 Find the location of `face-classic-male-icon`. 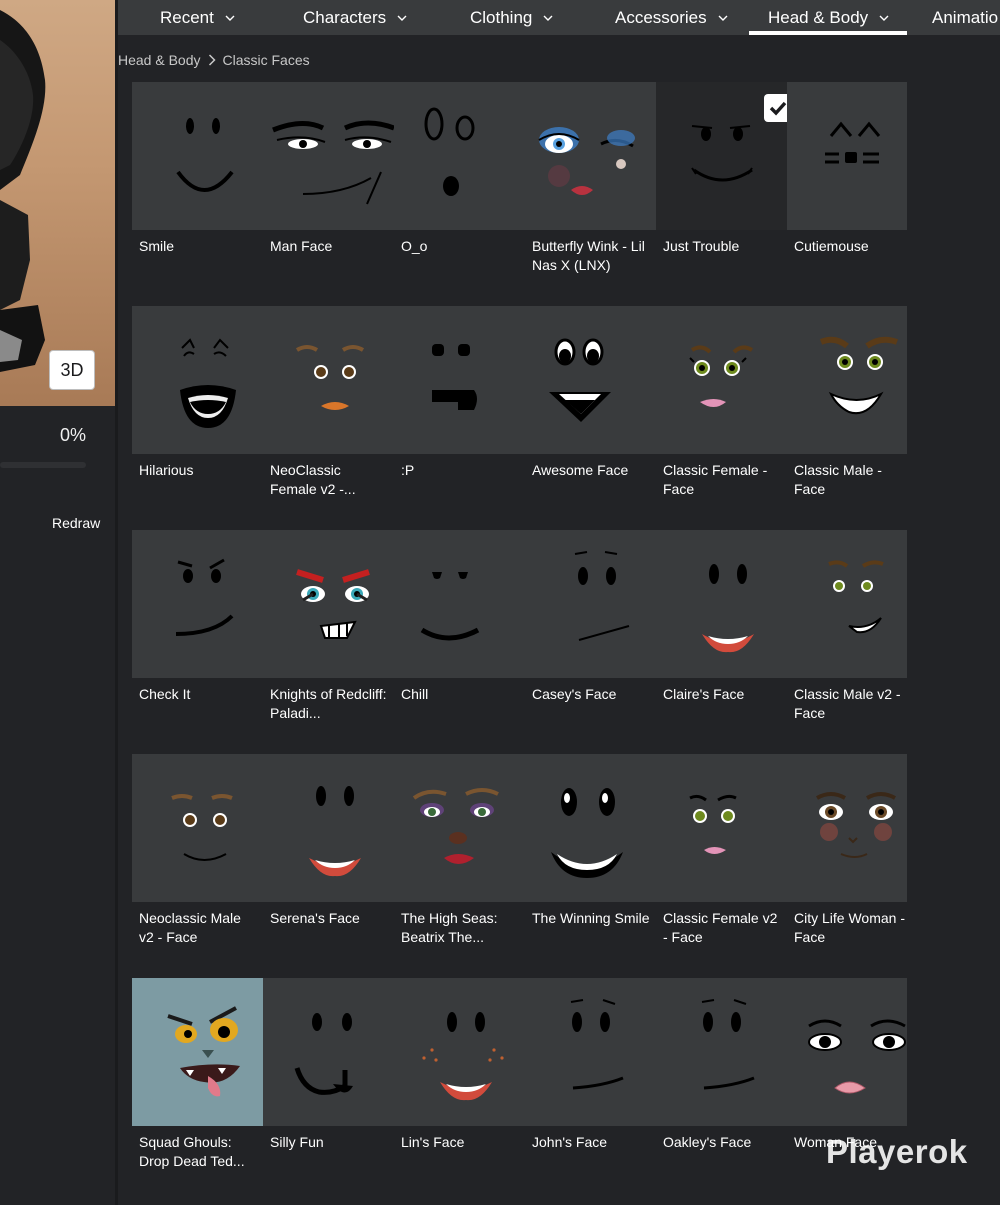

face-classic-male-icon is located at coordinates (859, 375).